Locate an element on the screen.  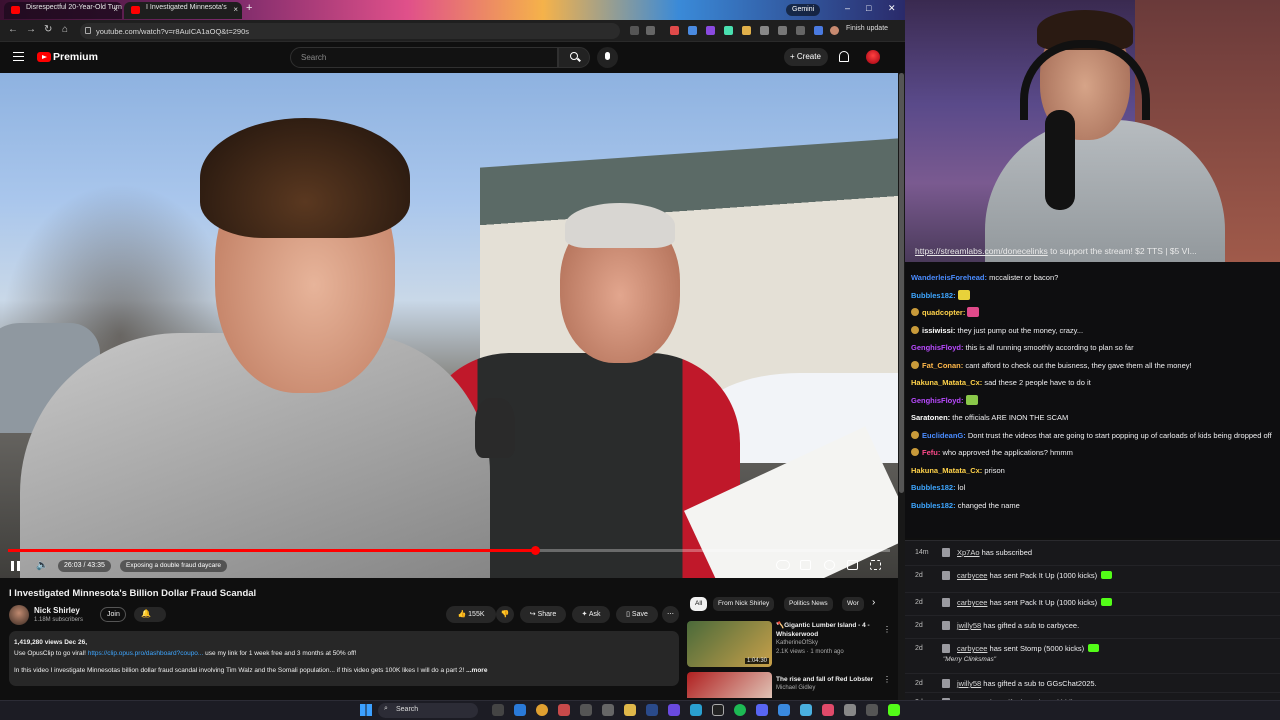
fullscreen-icon is located at coordinates (875, 565).